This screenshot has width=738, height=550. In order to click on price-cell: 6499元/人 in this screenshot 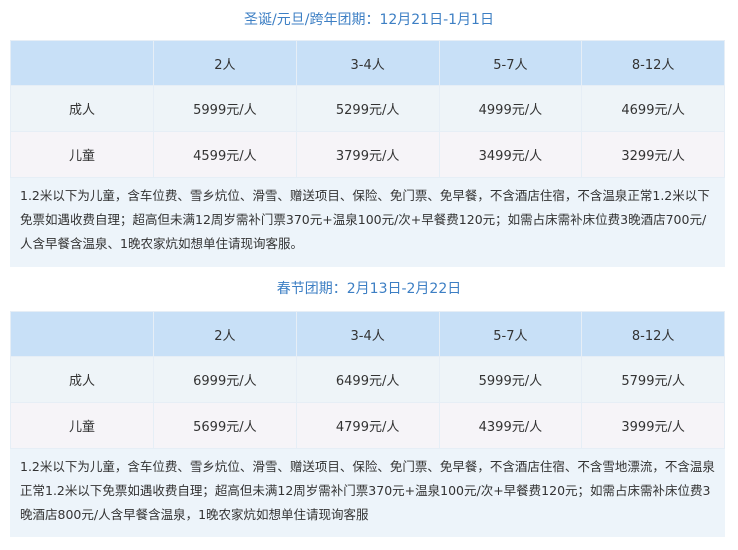, I will do `click(367, 379)`.